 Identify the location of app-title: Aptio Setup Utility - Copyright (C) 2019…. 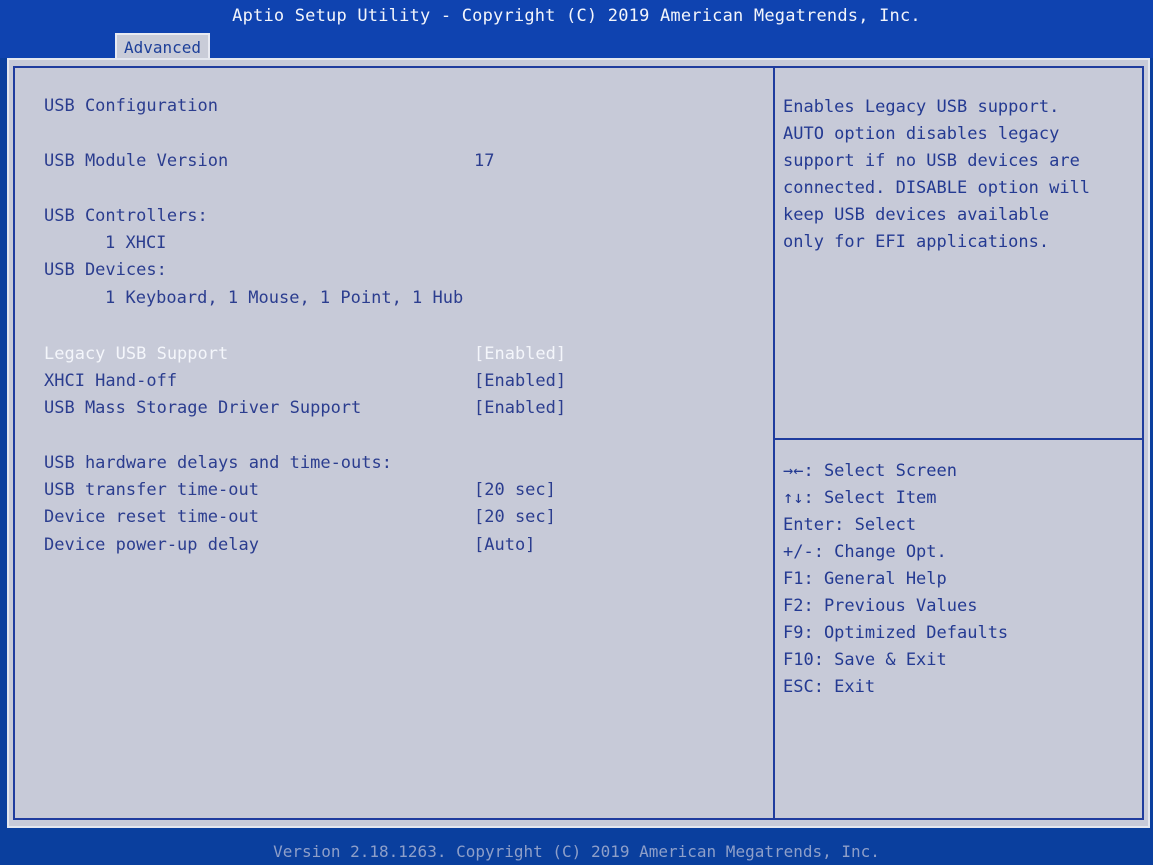
(576, 16).